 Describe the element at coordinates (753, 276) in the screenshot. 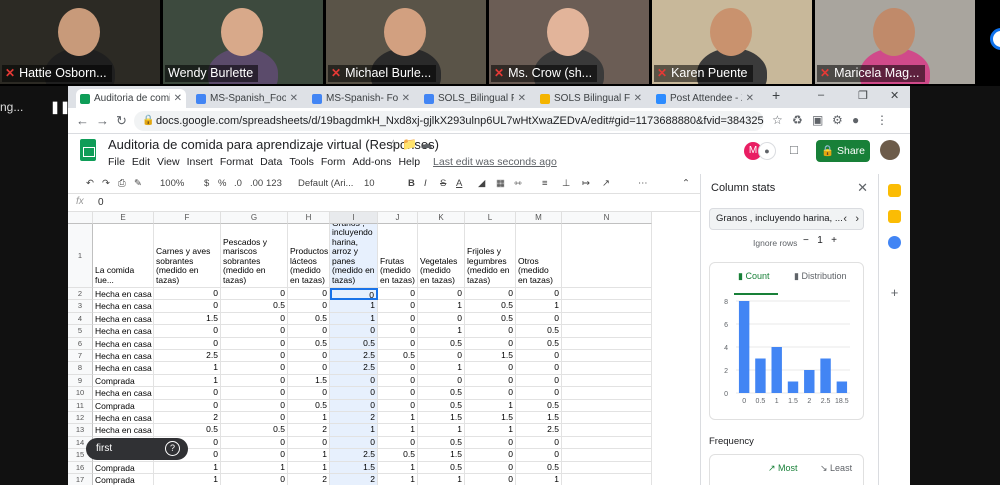

I see `tab-count: ▮ Count` at that location.